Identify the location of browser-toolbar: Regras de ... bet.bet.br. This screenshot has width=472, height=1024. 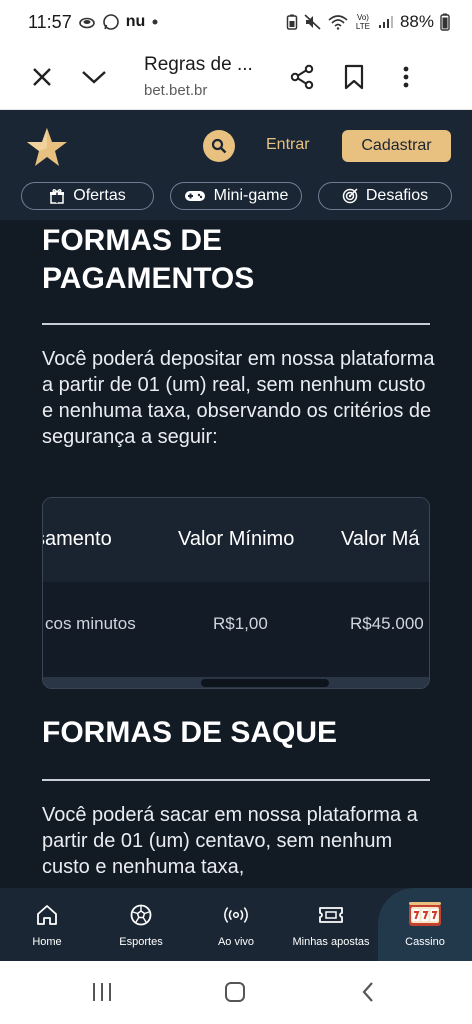
(236, 77).